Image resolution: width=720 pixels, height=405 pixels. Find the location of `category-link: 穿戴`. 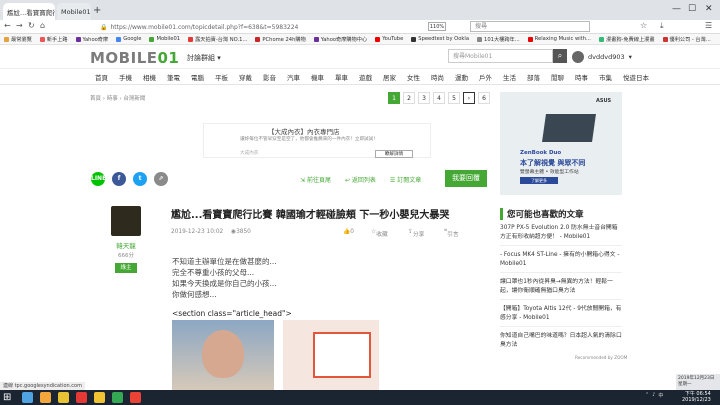

category-link: 穿戴 is located at coordinates (245, 77).